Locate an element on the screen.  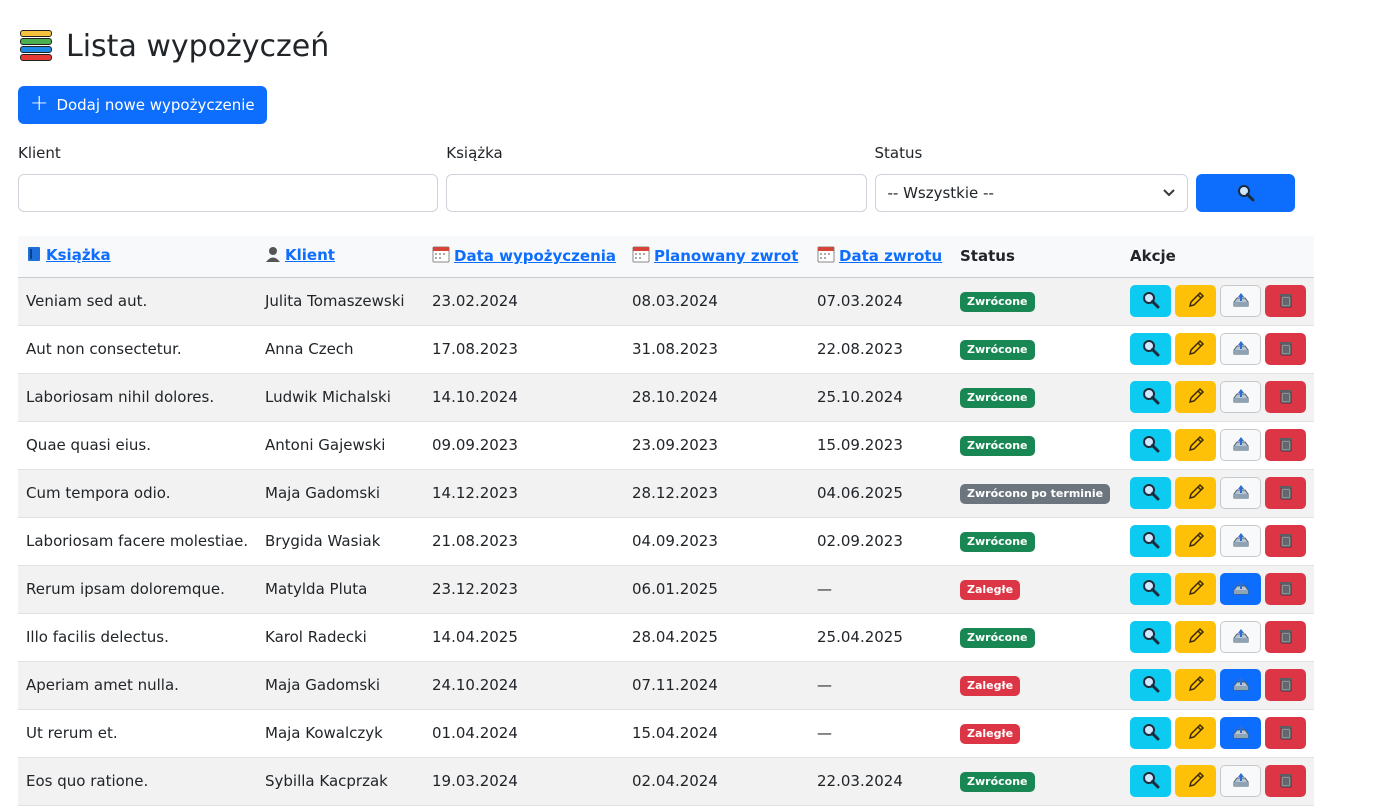
book-filter: Książka is located at coordinates (656, 178).